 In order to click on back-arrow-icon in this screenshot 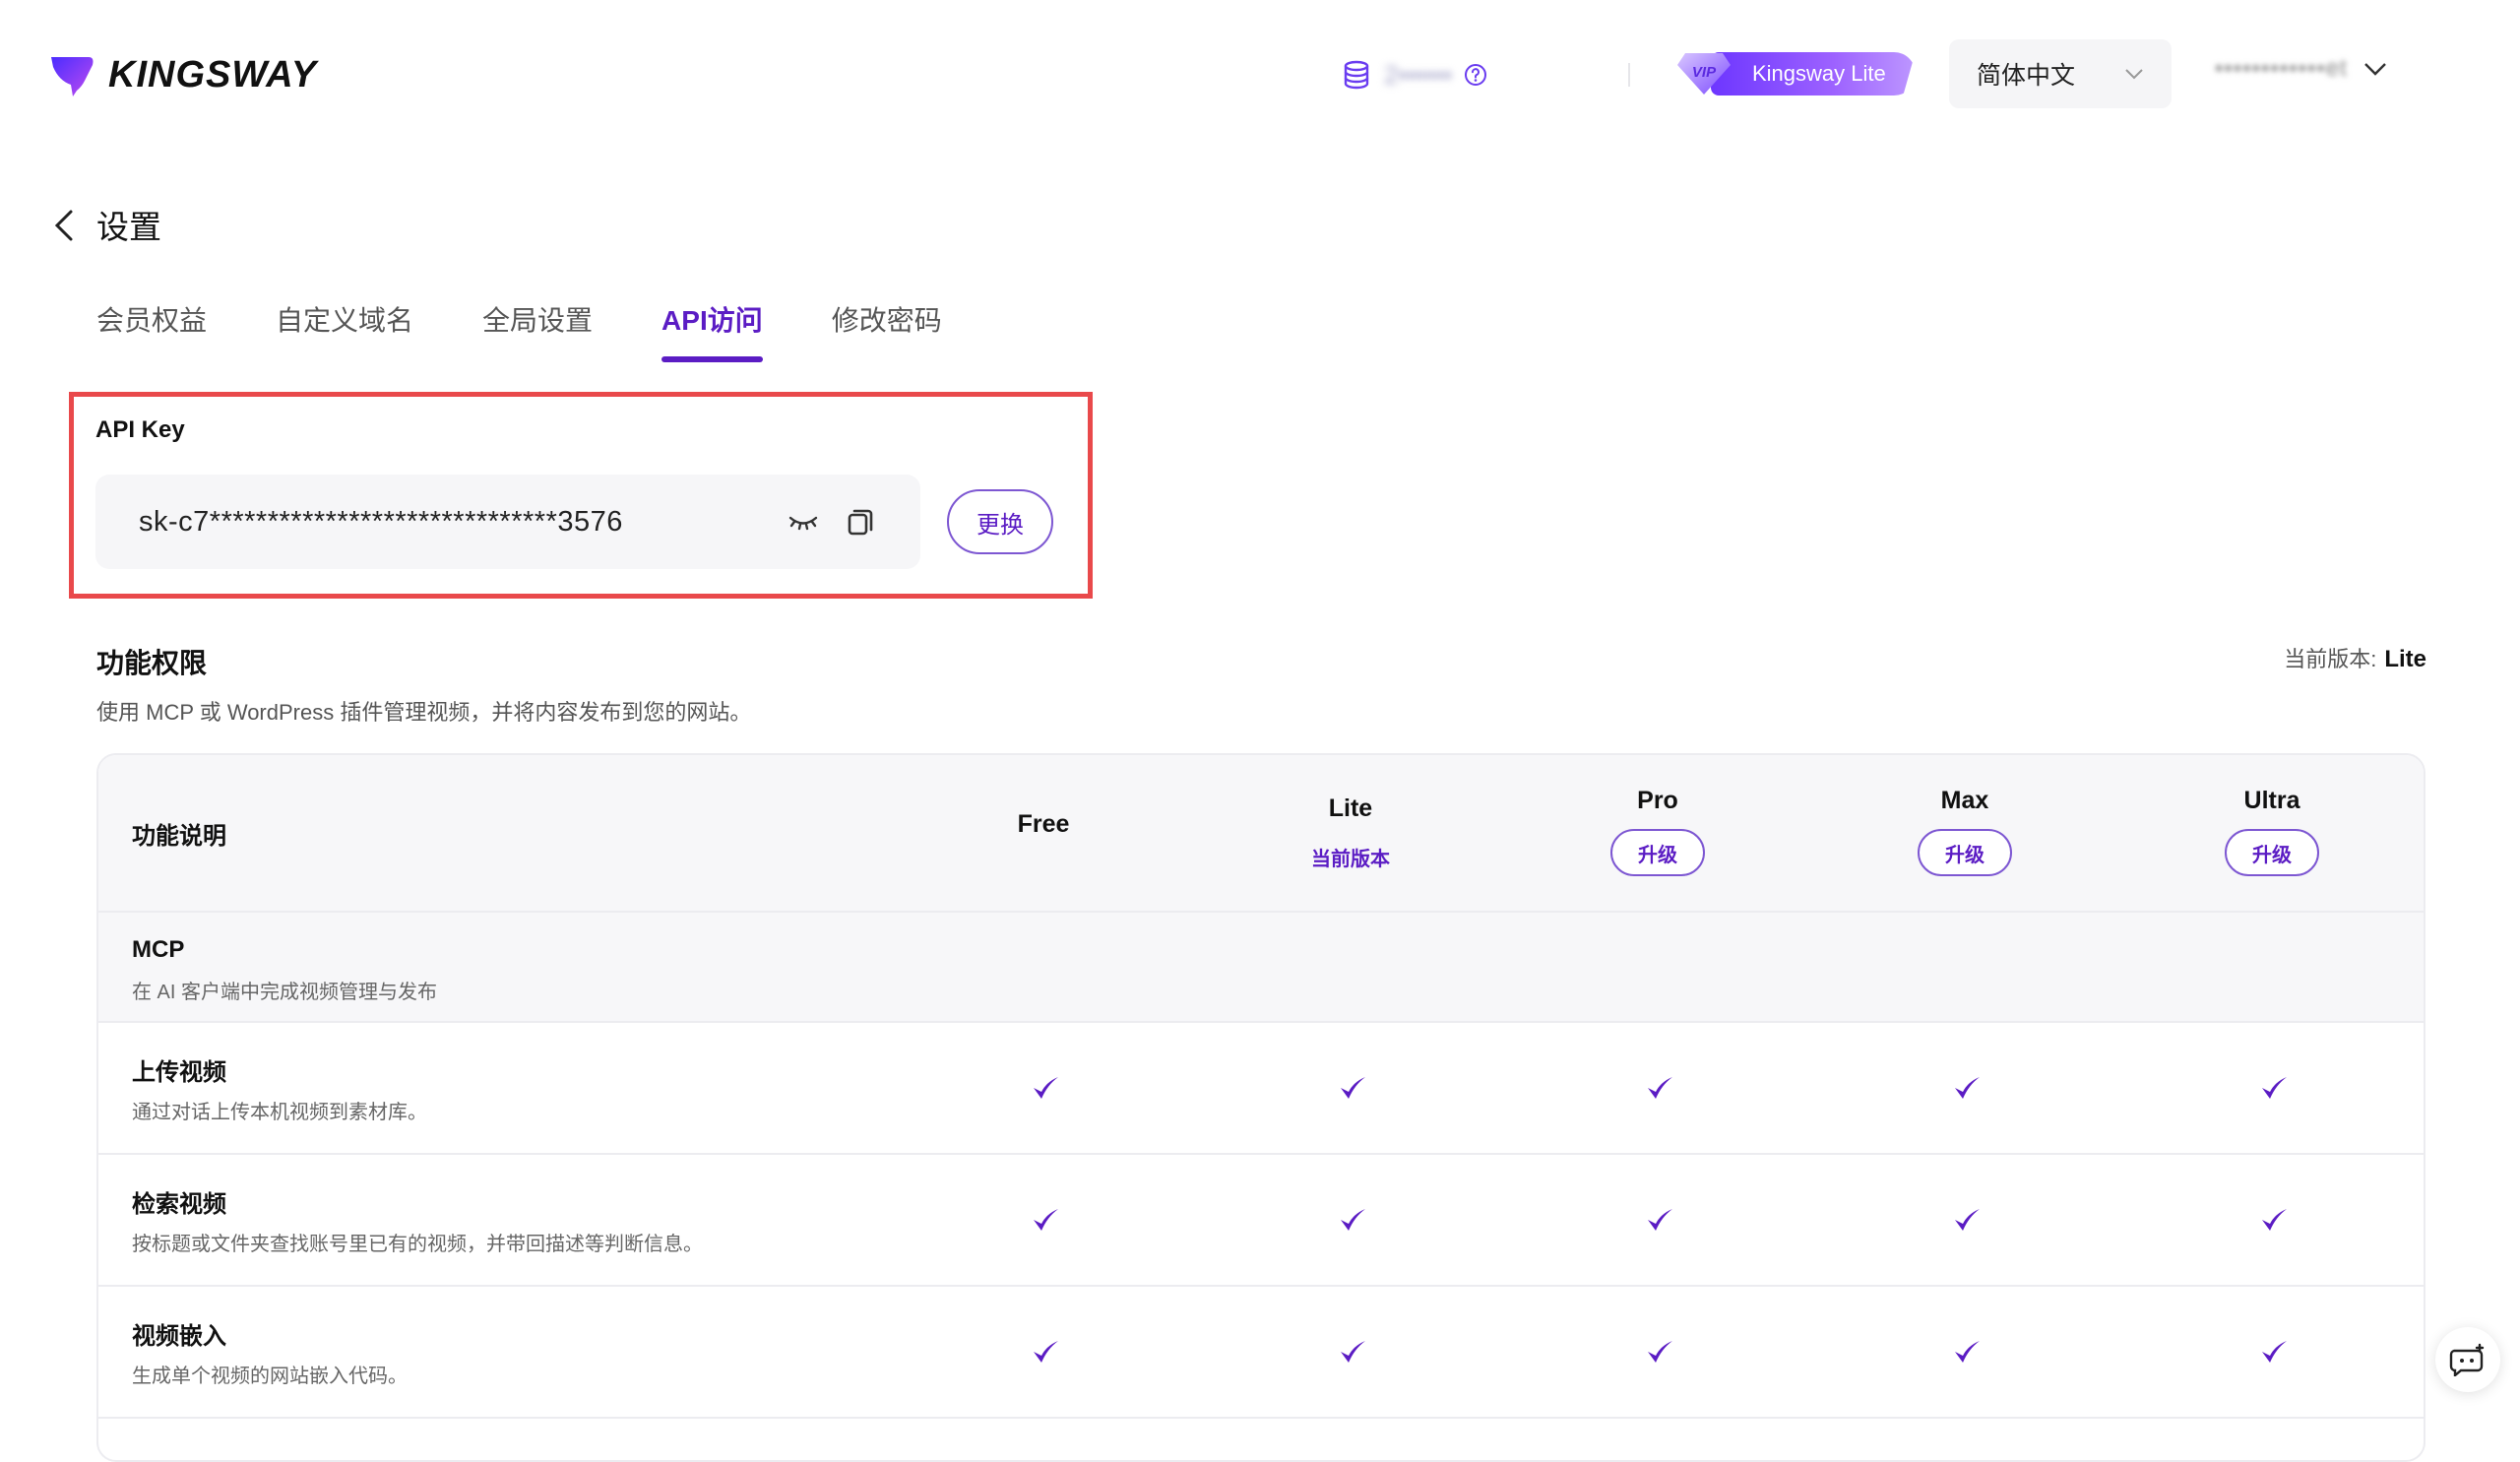, I will do `click(65, 225)`.